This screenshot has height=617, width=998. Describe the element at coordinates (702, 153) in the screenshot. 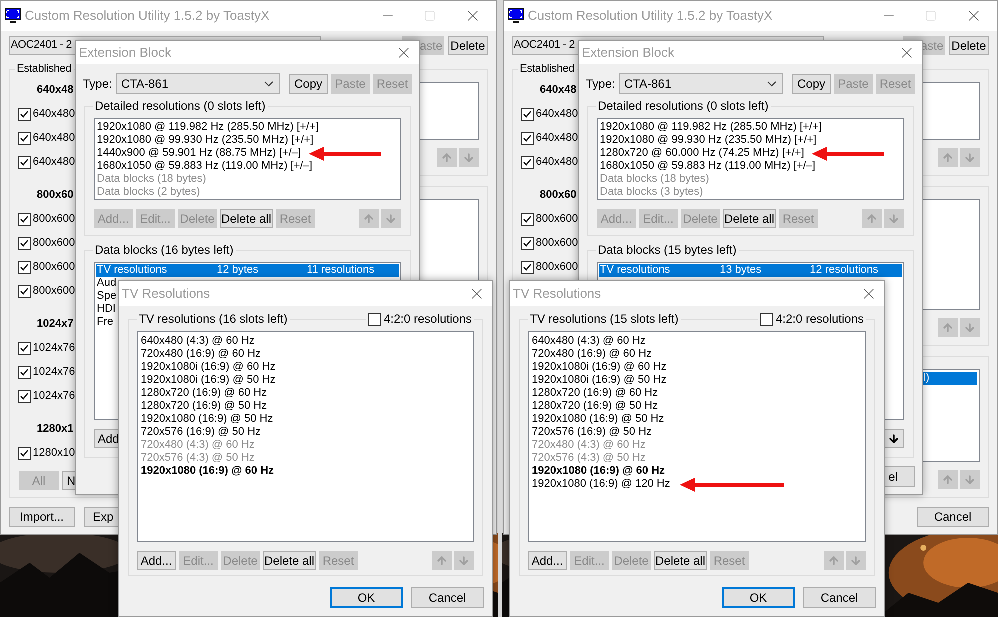

I see `list-item: 1280x720 @ 60.000 Hz (74.25 MHz) [+/+]` at that location.